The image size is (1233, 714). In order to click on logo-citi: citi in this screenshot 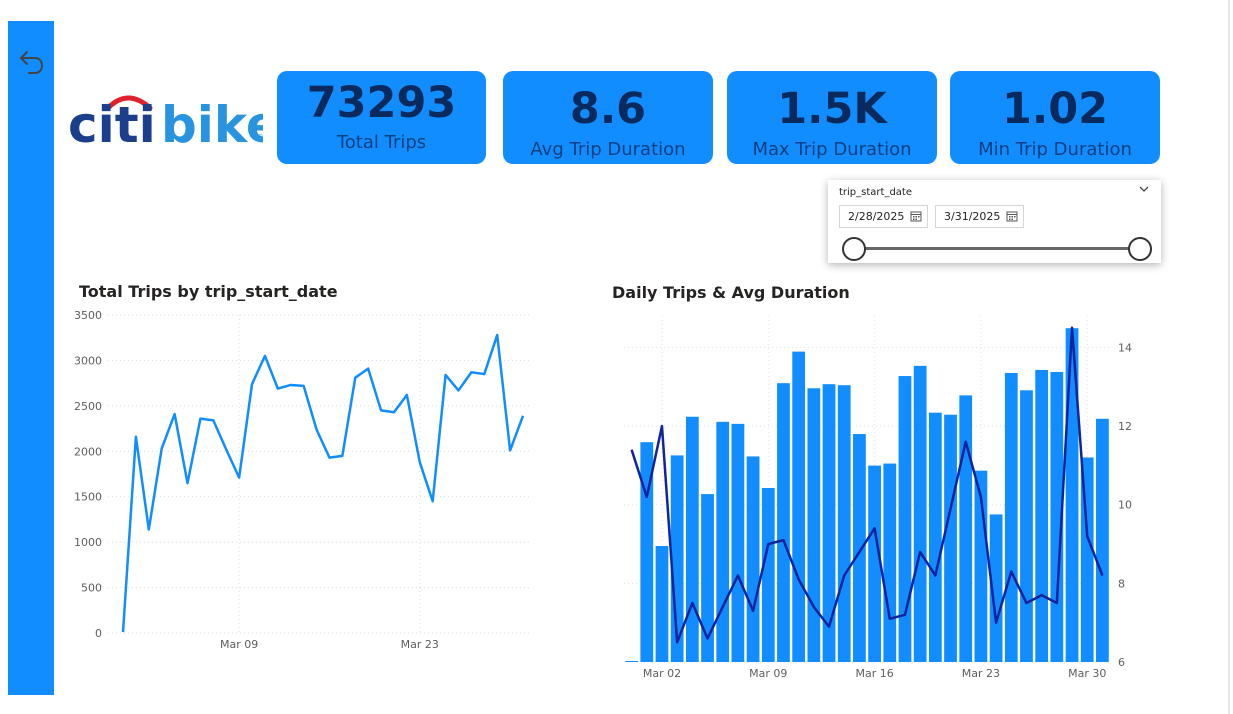, I will do `click(112, 123)`.